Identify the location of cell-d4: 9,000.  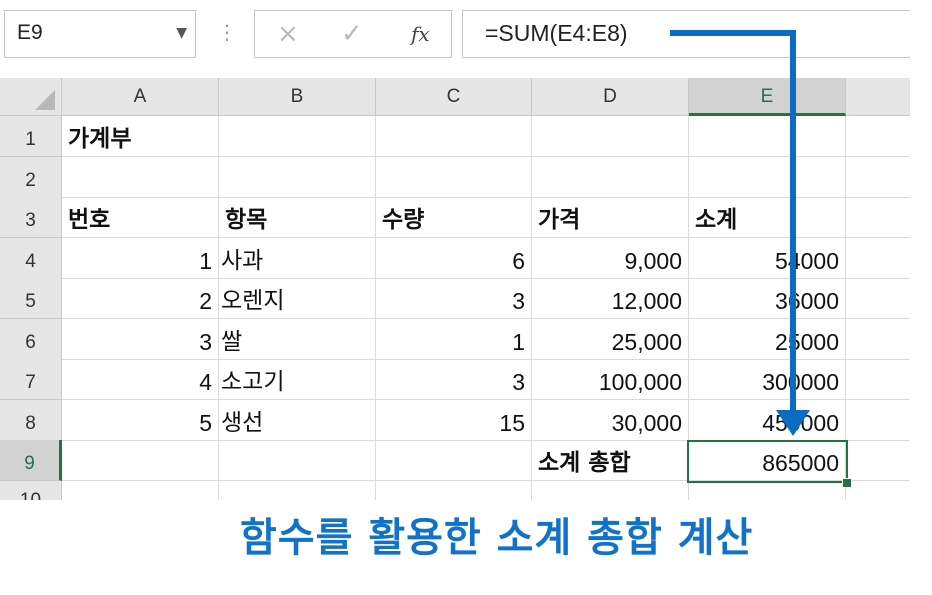
(610, 258).